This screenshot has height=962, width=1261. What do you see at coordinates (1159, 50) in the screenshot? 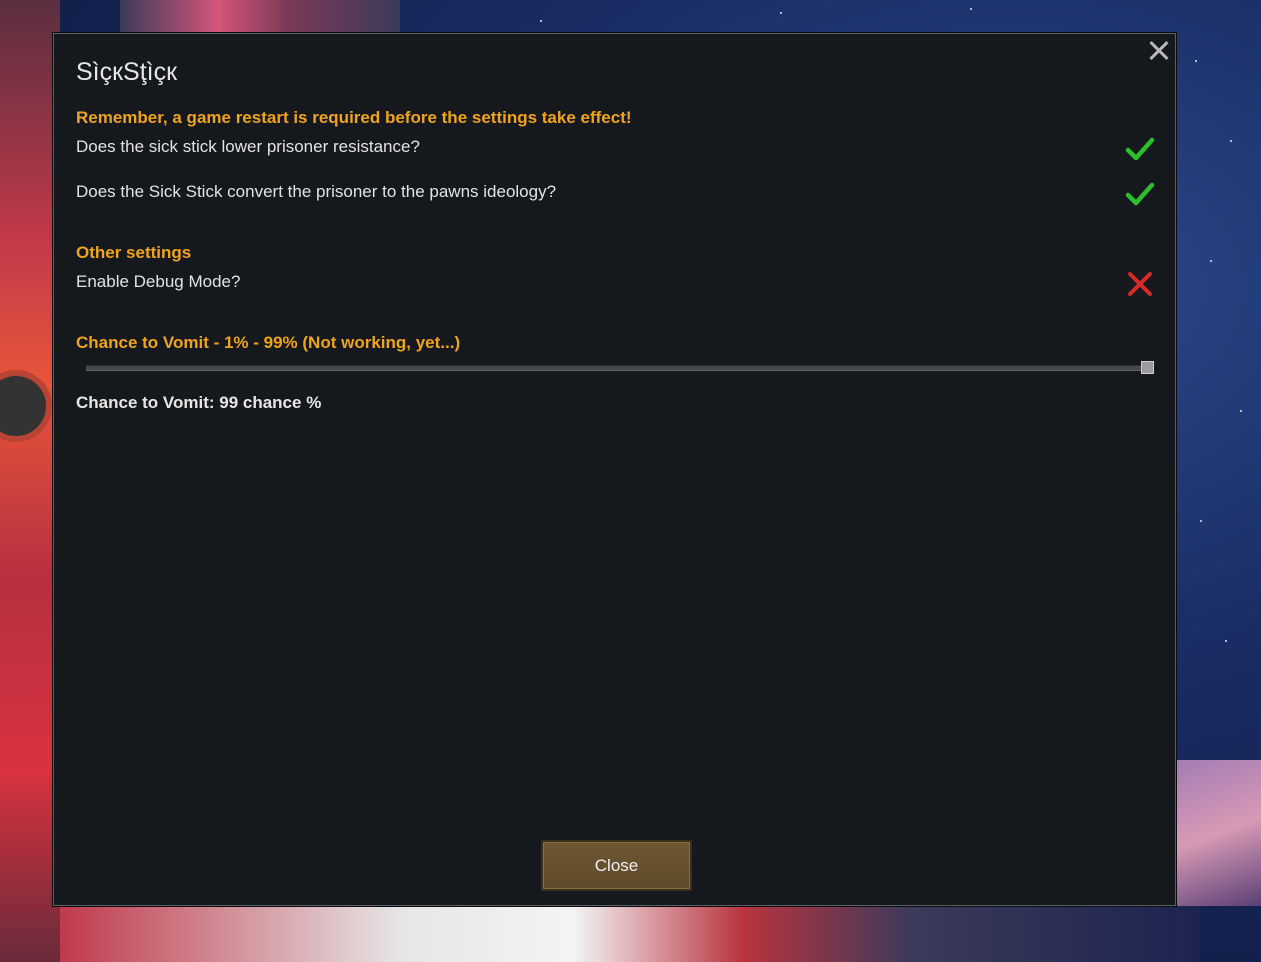
I see `close-icon` at bounding box center [1159, 50].